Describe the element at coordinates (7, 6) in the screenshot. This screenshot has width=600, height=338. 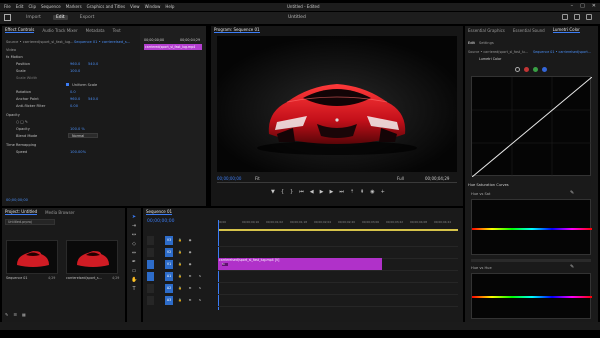
I see `menu-item-file: File` at that location.